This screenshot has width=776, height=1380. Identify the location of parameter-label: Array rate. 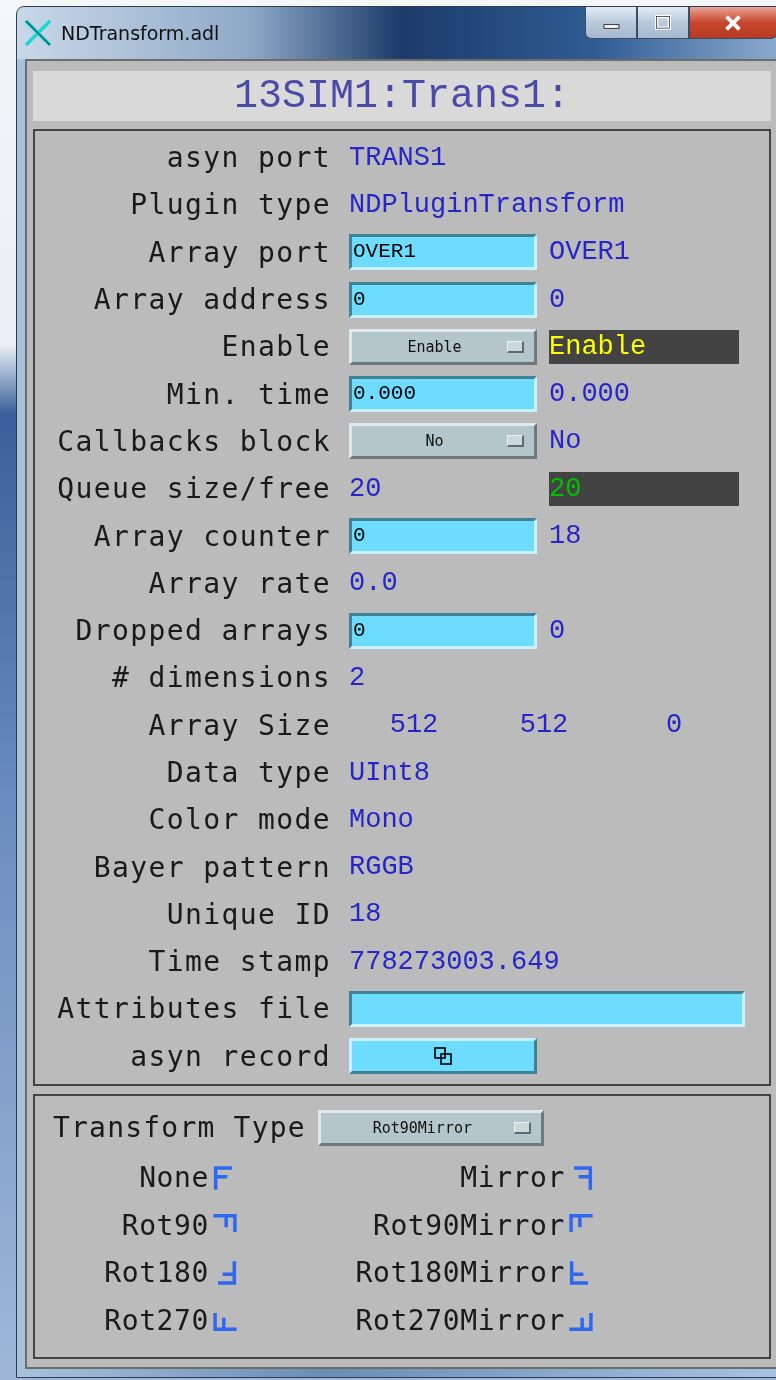
(239, 583).